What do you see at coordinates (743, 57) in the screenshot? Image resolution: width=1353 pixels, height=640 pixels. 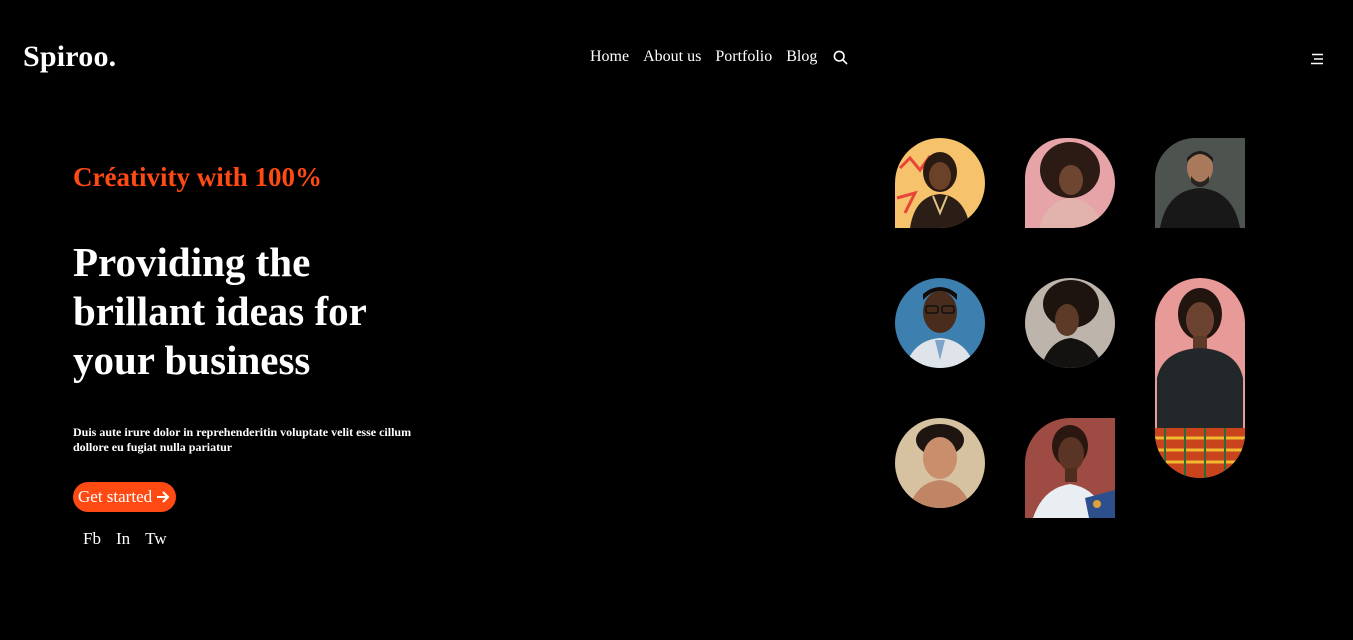 I see `nav-item-portfolio: Portfolio` at bounding box center [743, 57].